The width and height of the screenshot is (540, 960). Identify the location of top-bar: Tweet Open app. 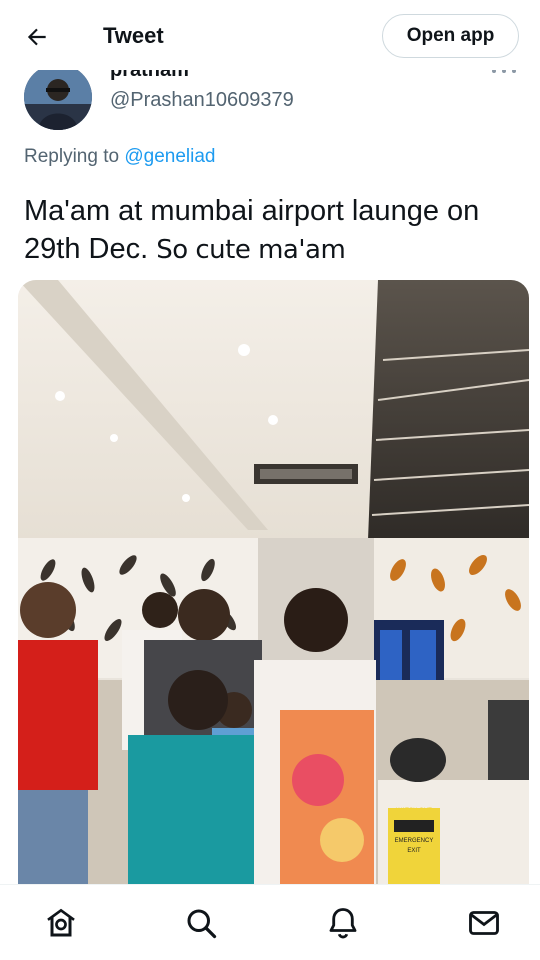
(270, 35).